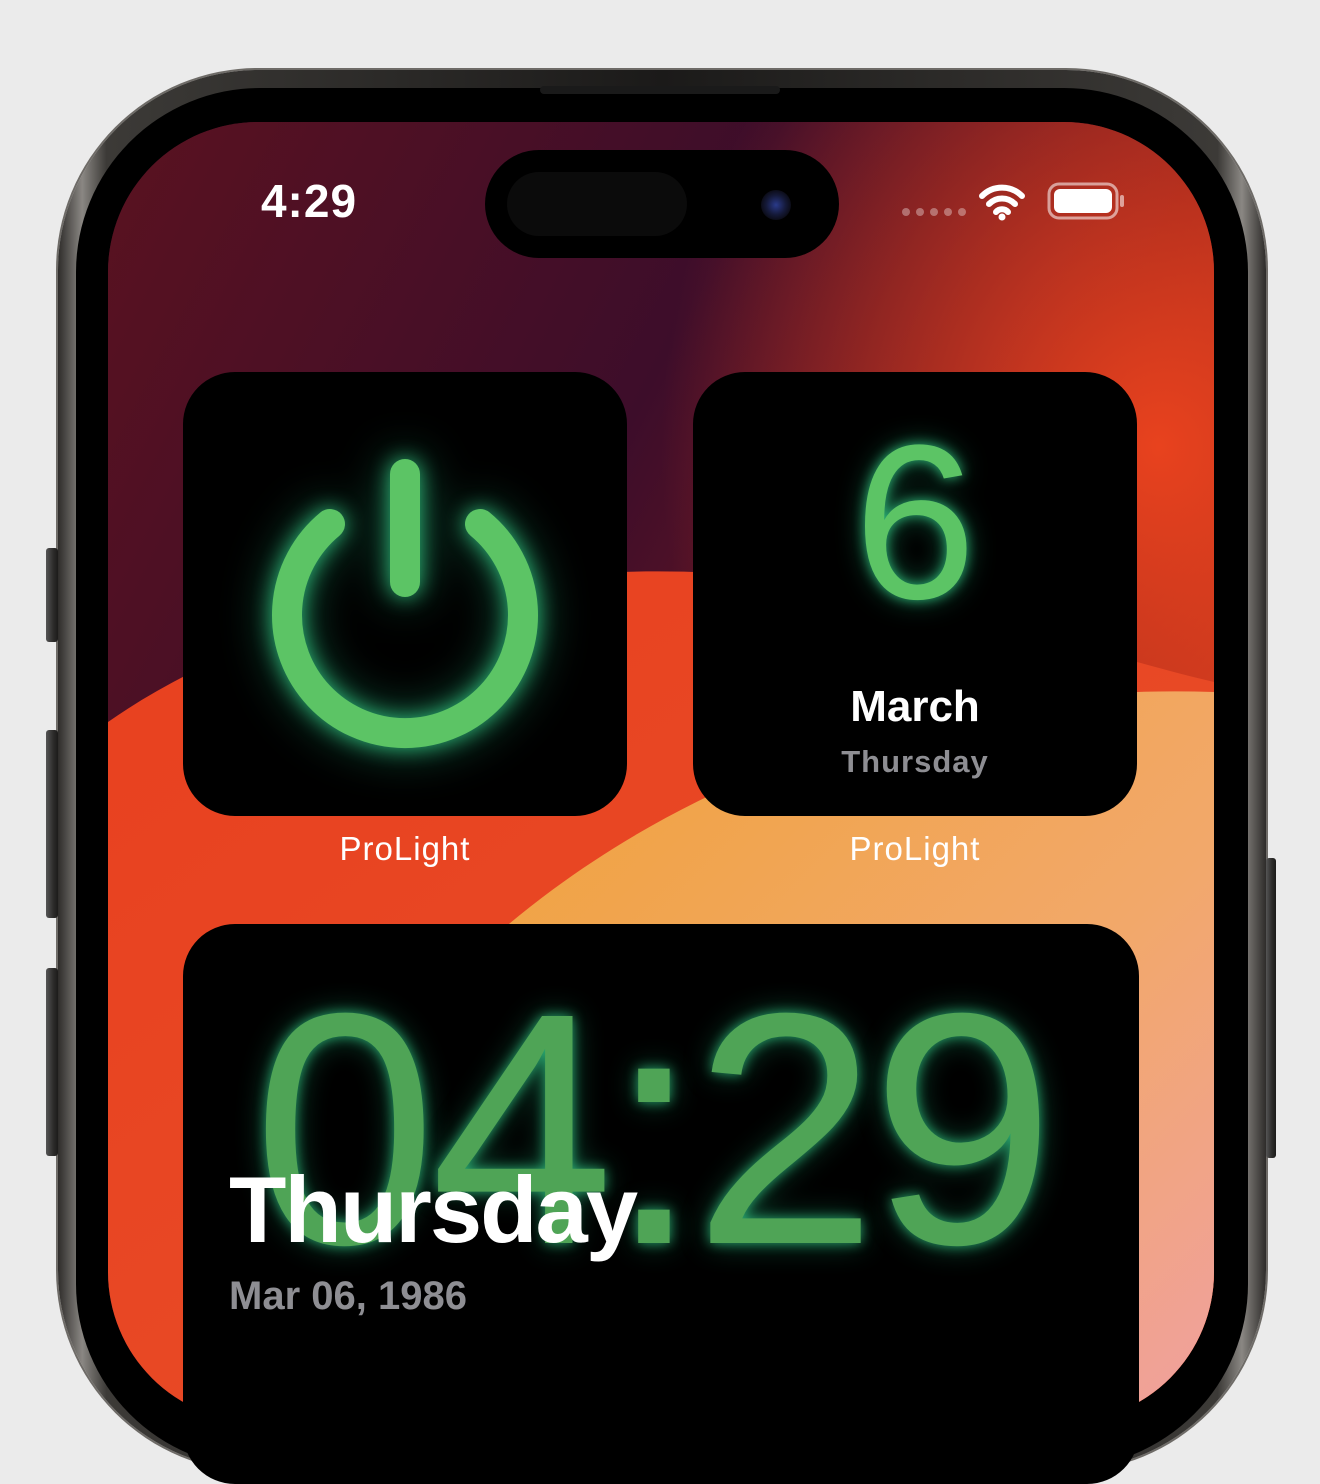 Image resolution: width=1320 pixels, height=1484 pixels. Describe the element at coordinates (915, 706) in the screenshot. I see `date-month: March` at that location.